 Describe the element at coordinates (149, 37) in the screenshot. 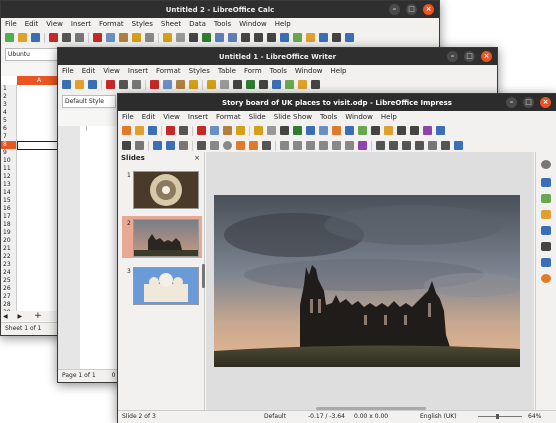

I see `clear-icon` at that location.